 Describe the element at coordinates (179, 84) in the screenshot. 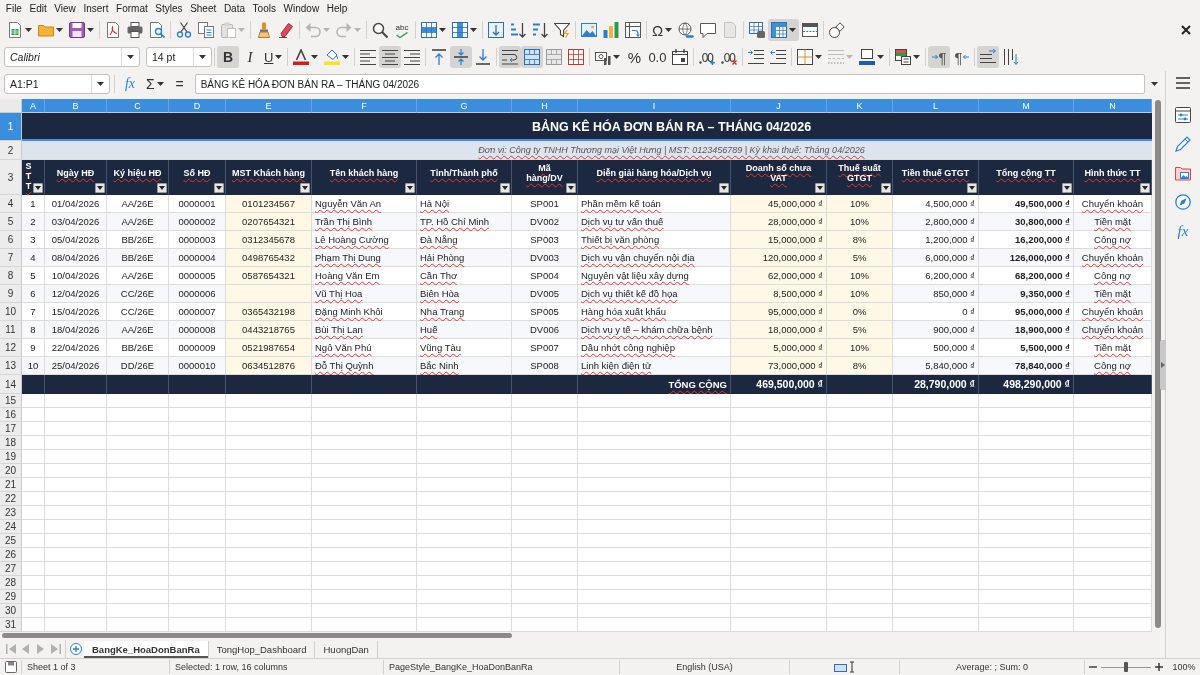

I see `formula-button: =` at that location.